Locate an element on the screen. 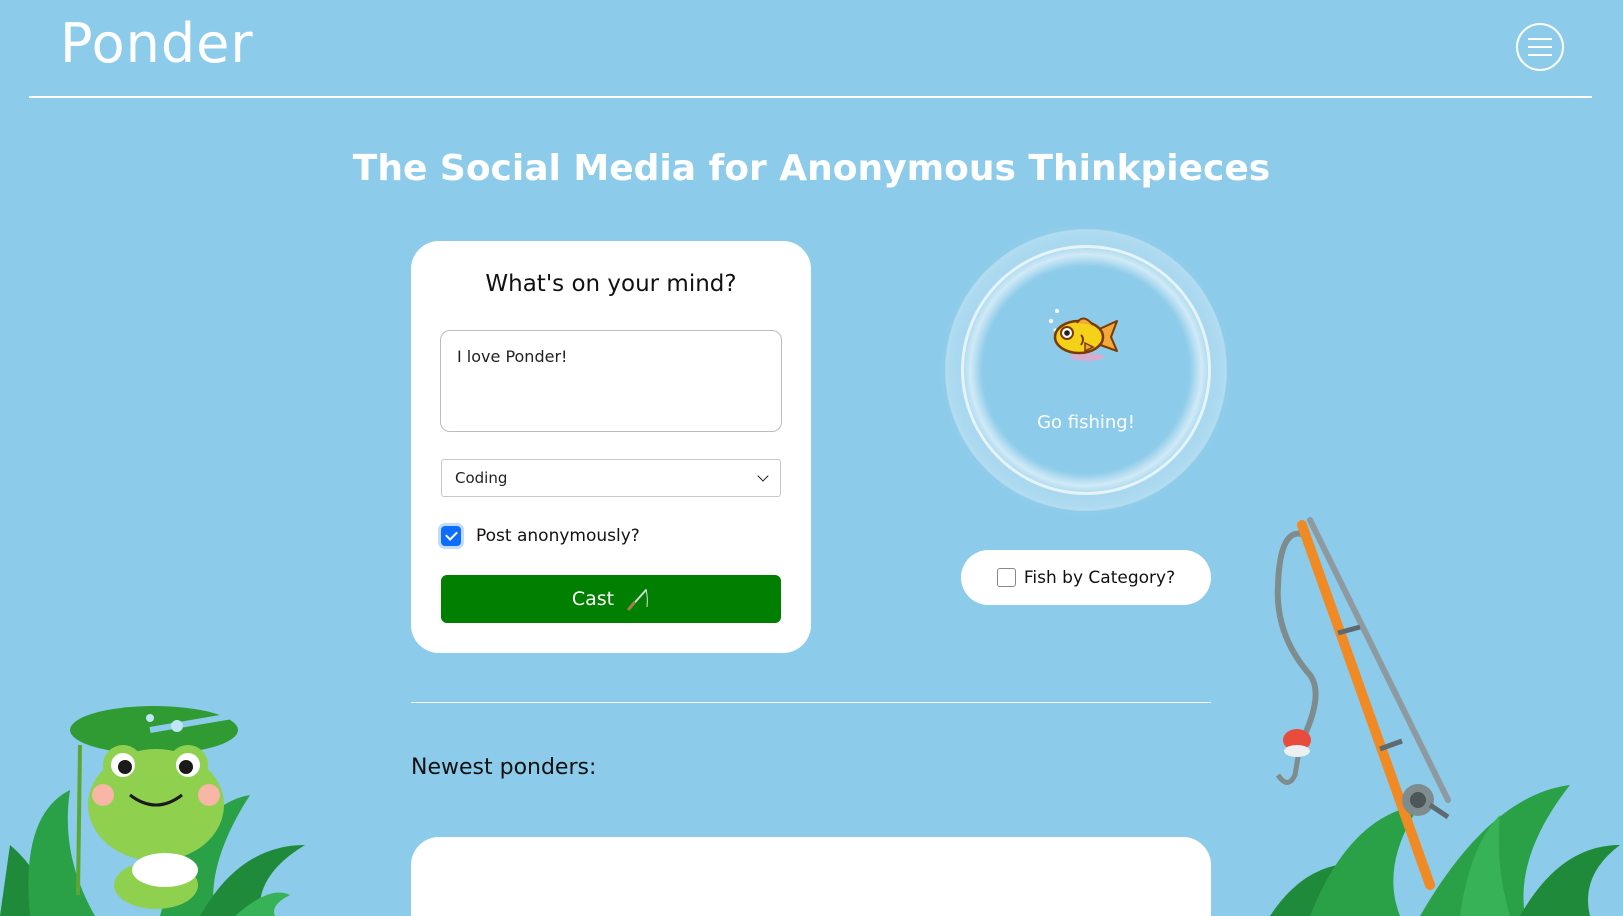  ponder-logo: Ponder is located at coordinates (157, 43).